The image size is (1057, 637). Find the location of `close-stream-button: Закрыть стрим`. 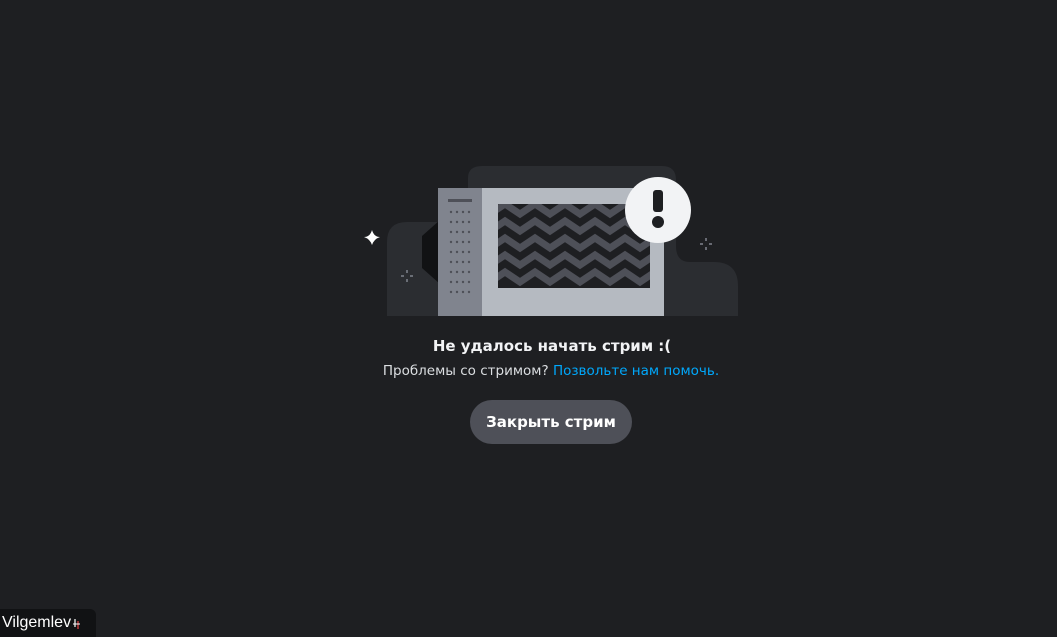

close-stream-button: Закрыть стрим is located at coordinates (551, 422).